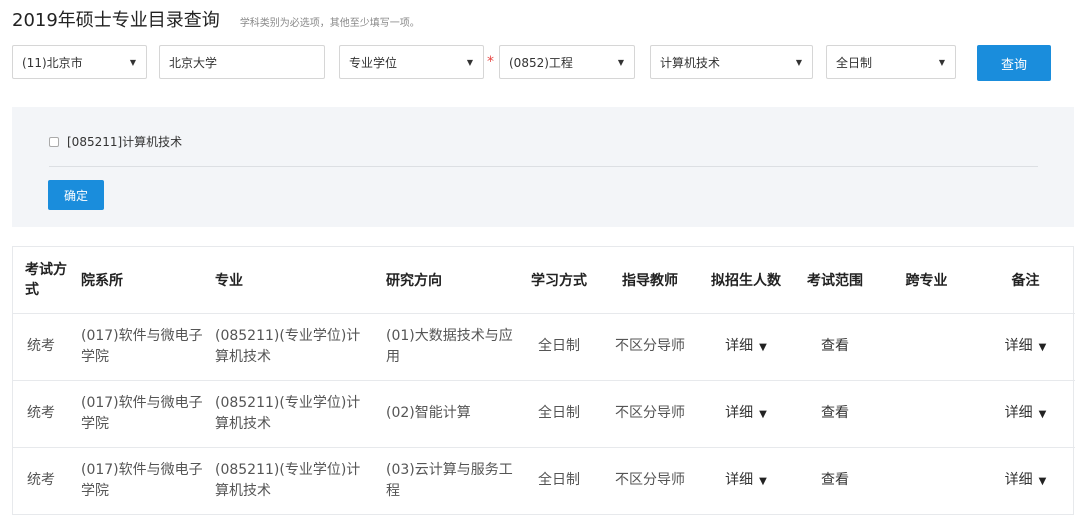 This screenshot has height=517, width=1080. What do you see at coordinates (445, 347) in the screenshot?
I see `cell-research-direction: (01)大数据技术与应用` at bounding box center [445, 347].